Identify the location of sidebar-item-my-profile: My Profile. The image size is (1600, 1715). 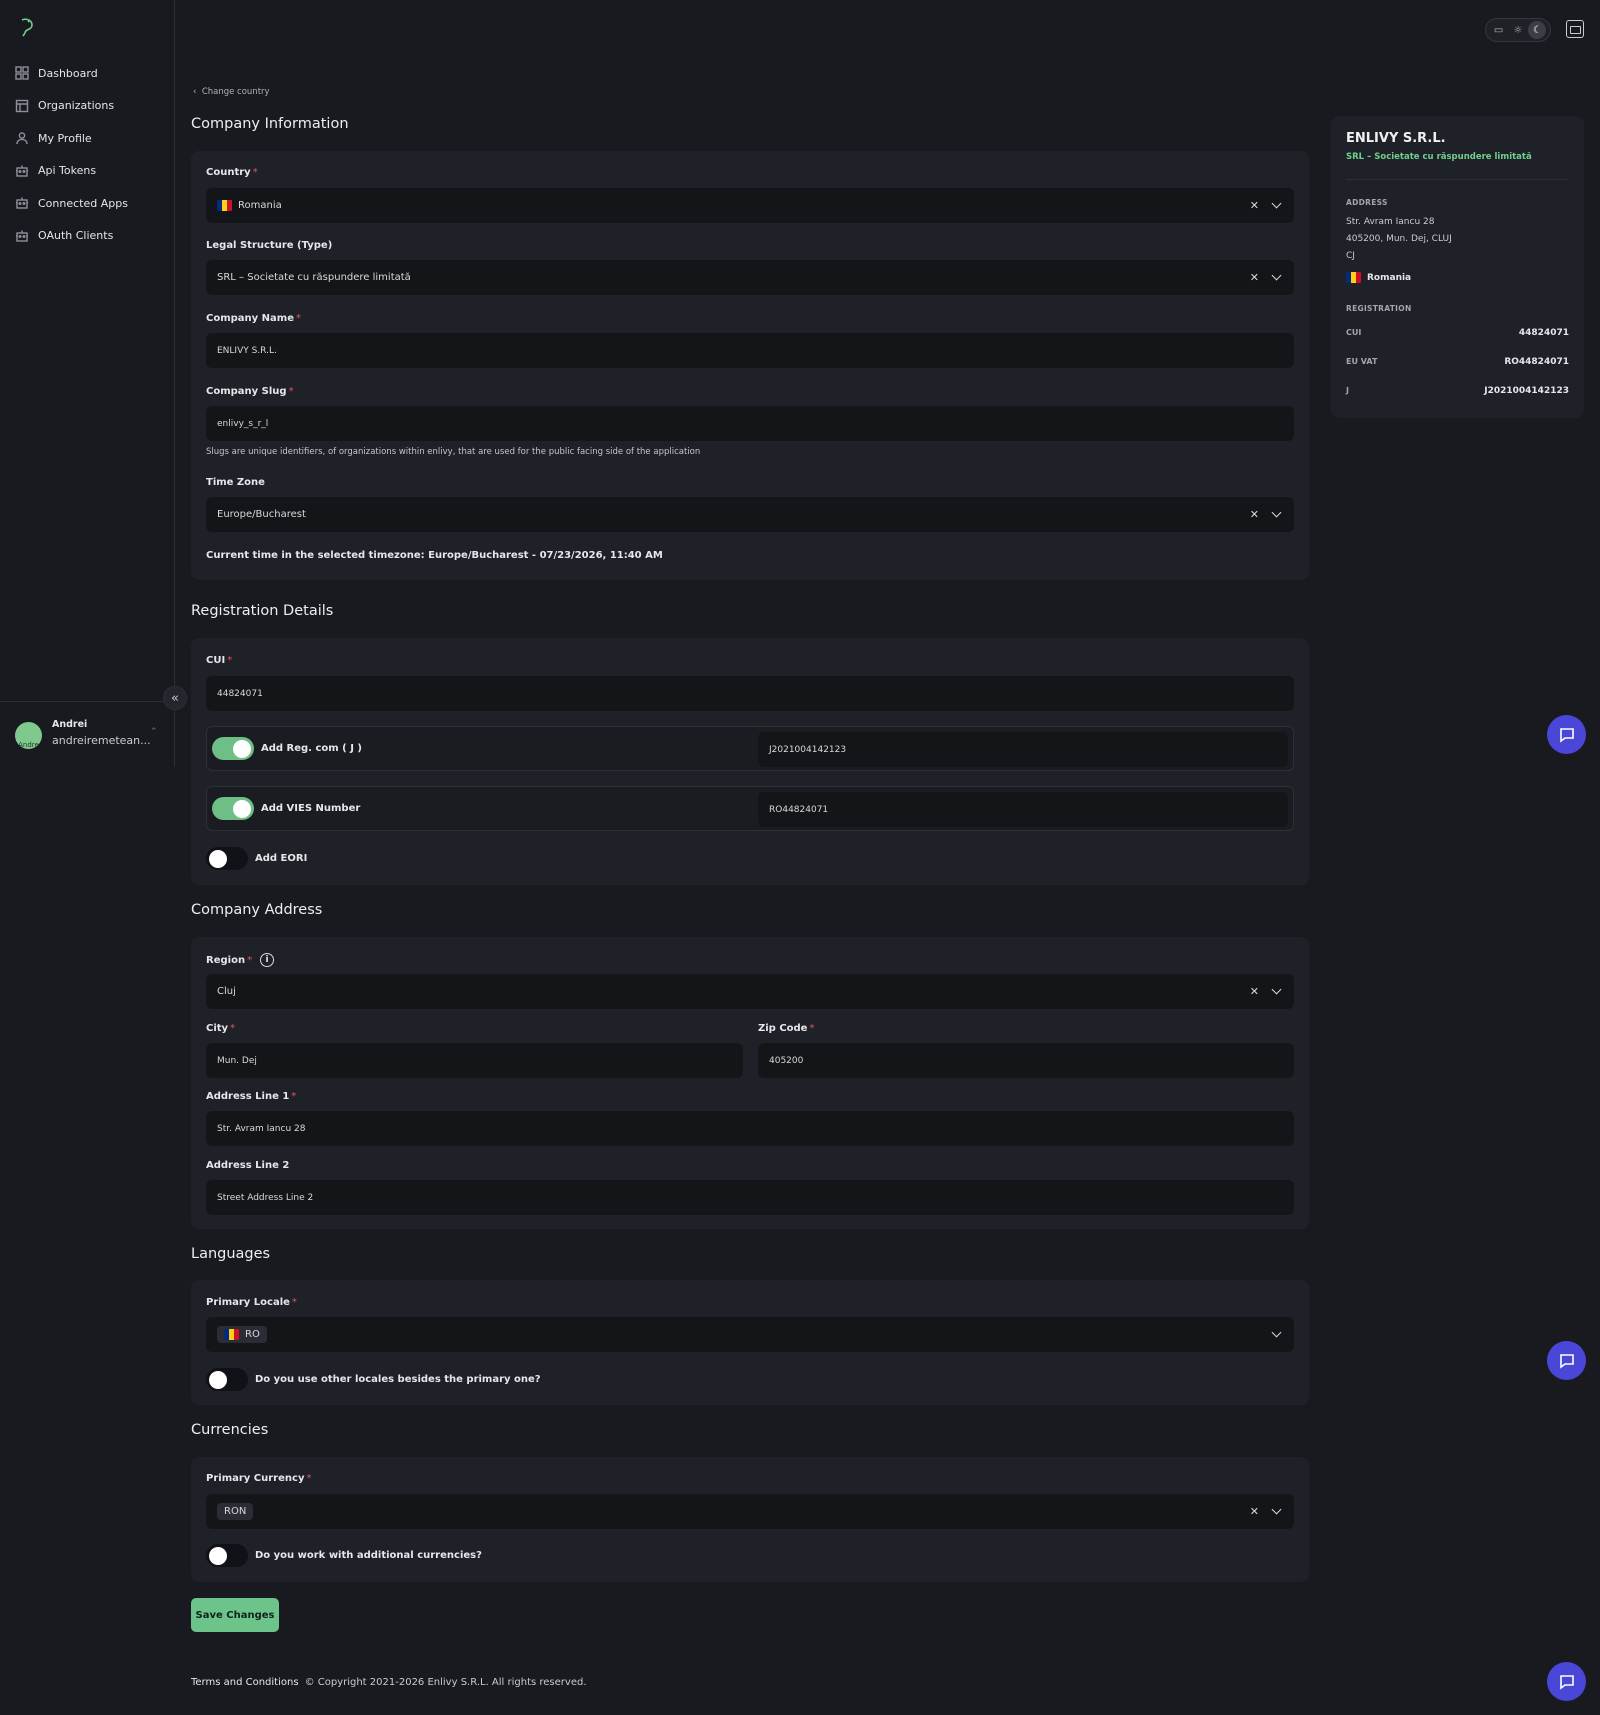
(87, 138).